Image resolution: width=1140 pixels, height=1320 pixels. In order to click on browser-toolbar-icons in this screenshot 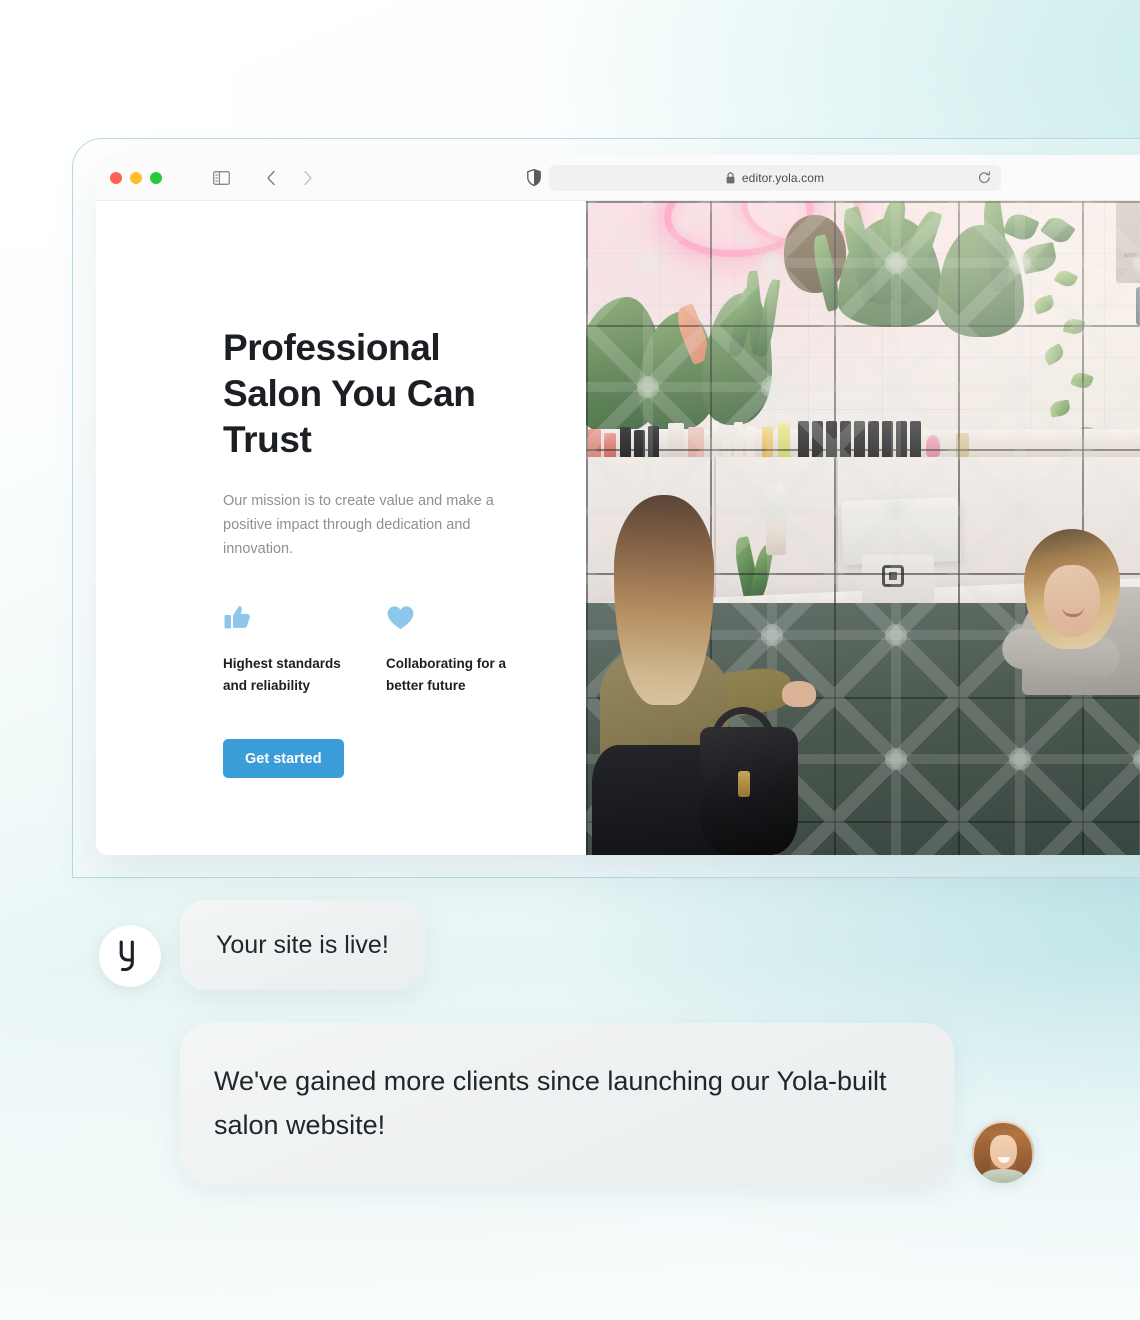, I will do `click(264, 178)`.